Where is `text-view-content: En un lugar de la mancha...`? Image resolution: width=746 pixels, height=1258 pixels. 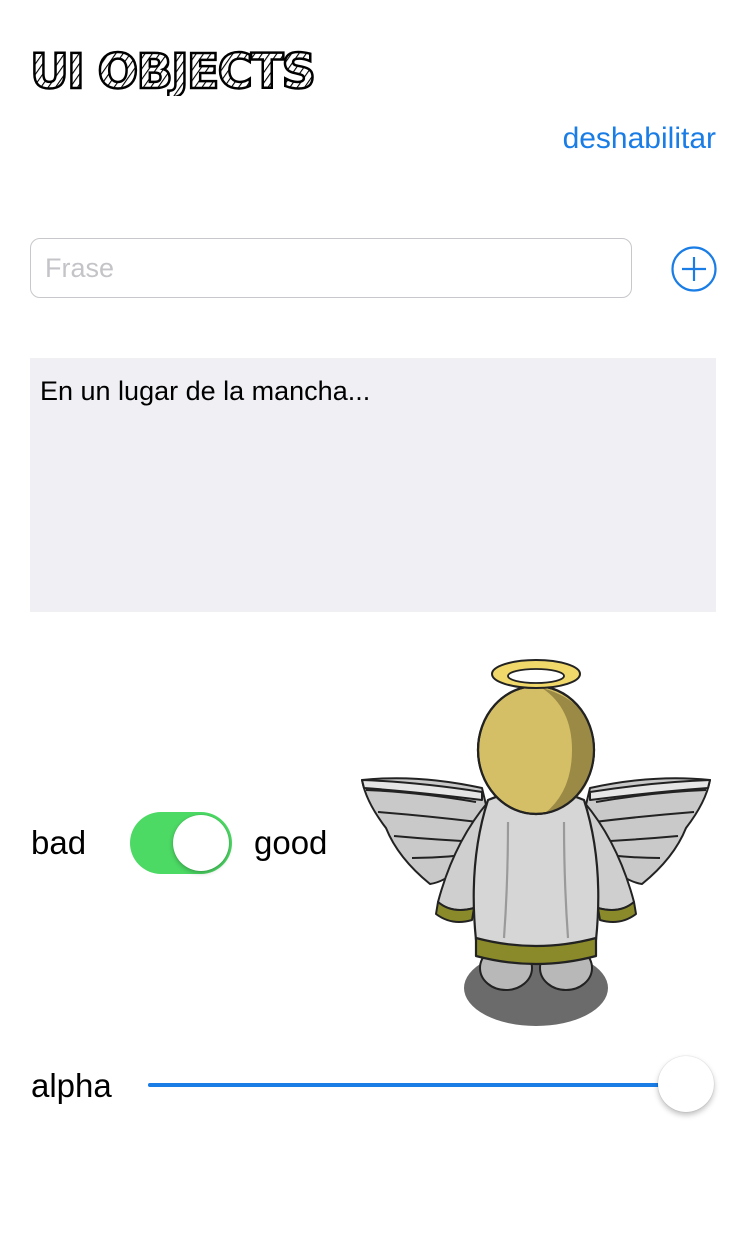
text-view-content: En un lugar de la mancha... is located at coordinates (205, 391).